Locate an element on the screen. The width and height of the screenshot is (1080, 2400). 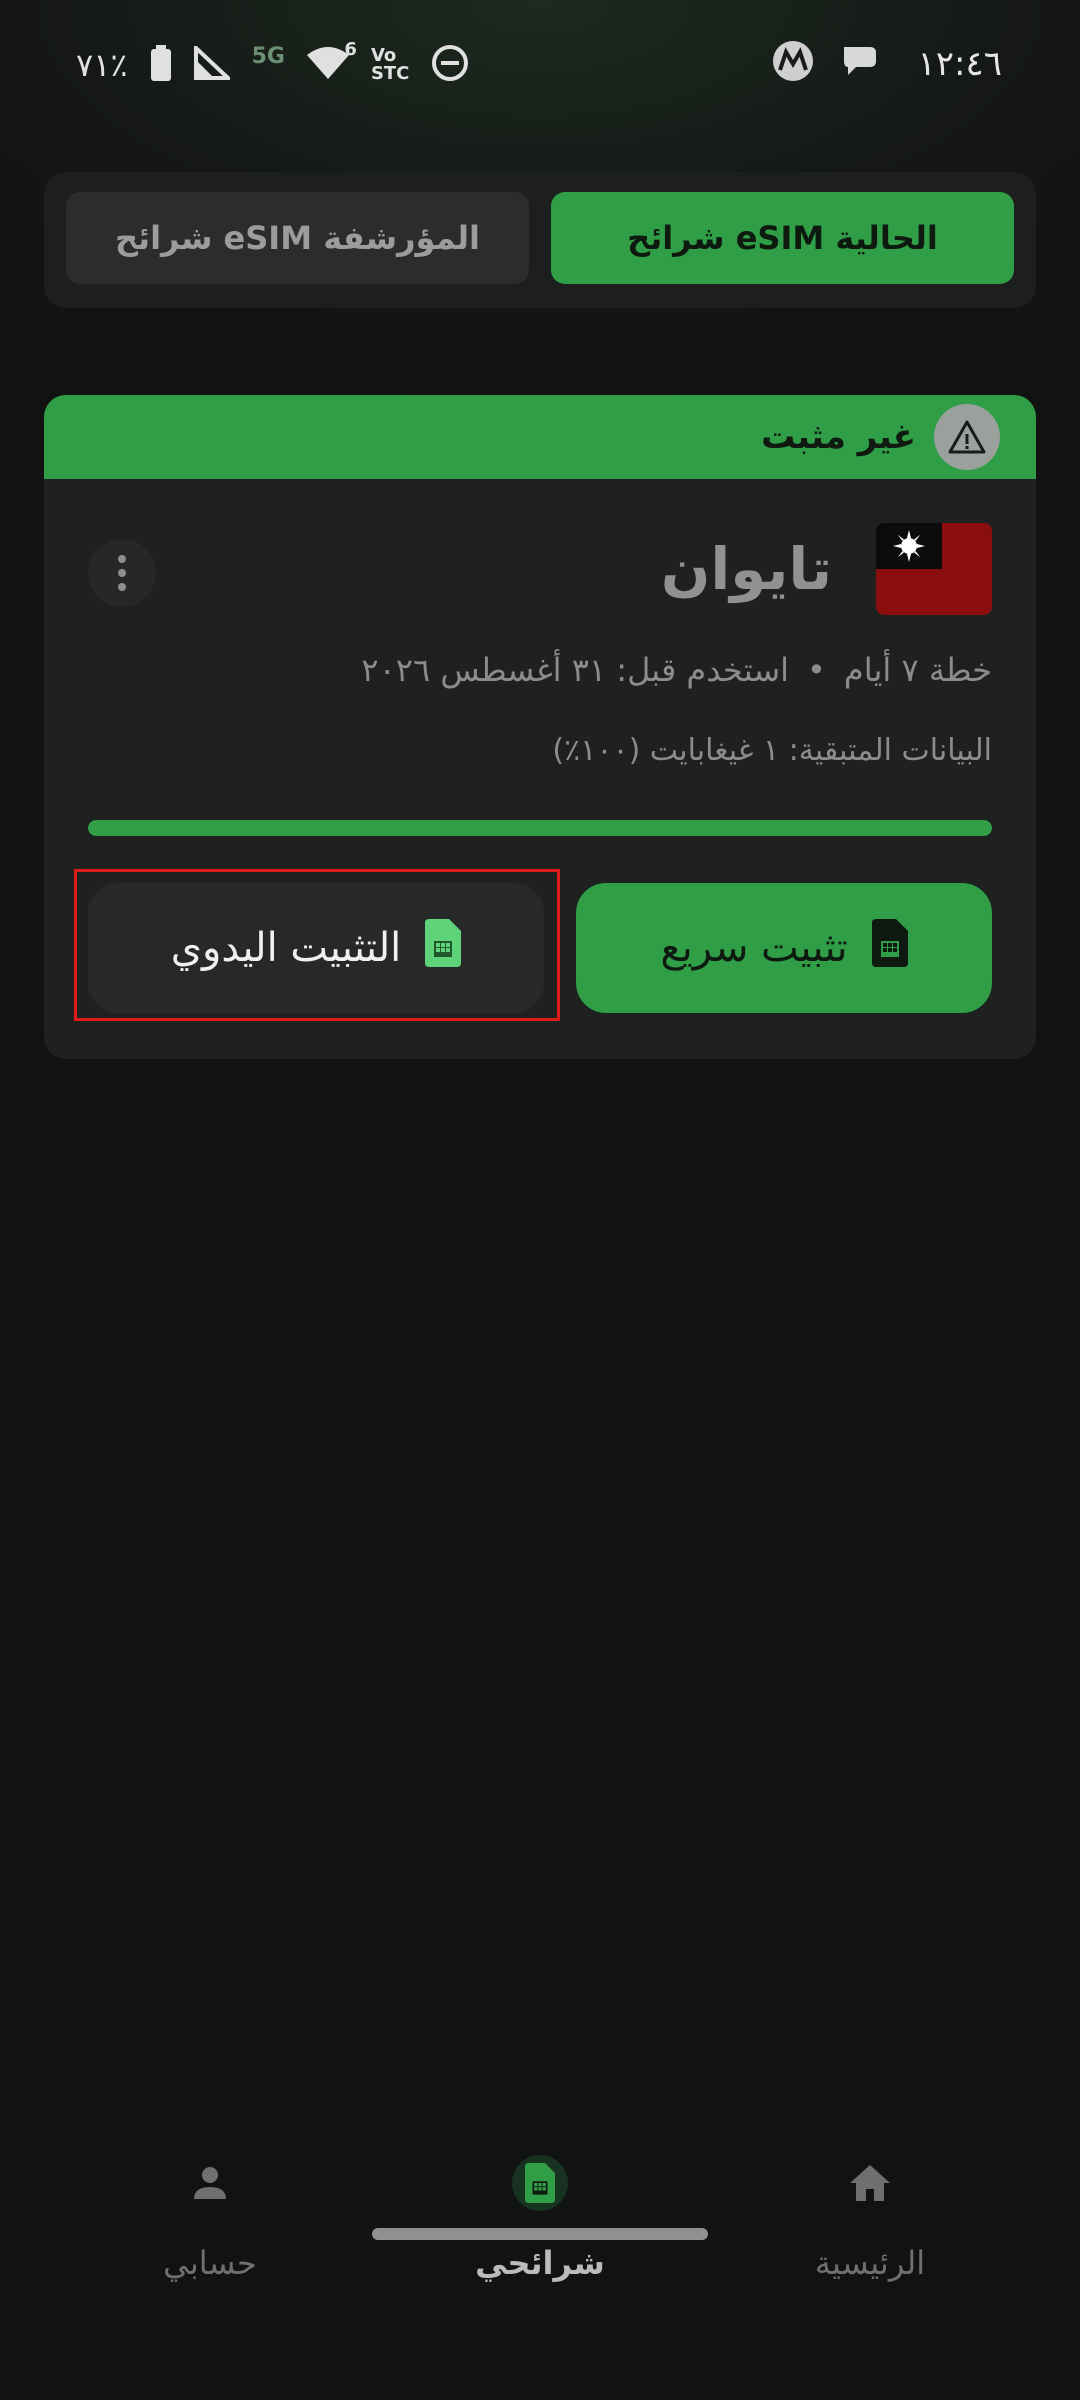
nav-home-label: الرئيسية is located at coordinates (870, 2263).